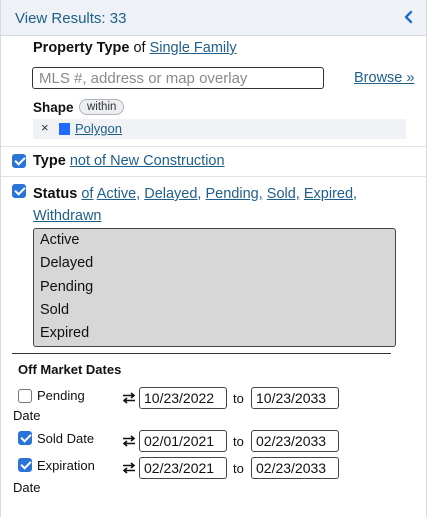 The height and width of the screenshot is (517, 427). Describe the element at coordinates (66, 438) in the screenshot. I see `sold-date-label: Sold Date` at that location.